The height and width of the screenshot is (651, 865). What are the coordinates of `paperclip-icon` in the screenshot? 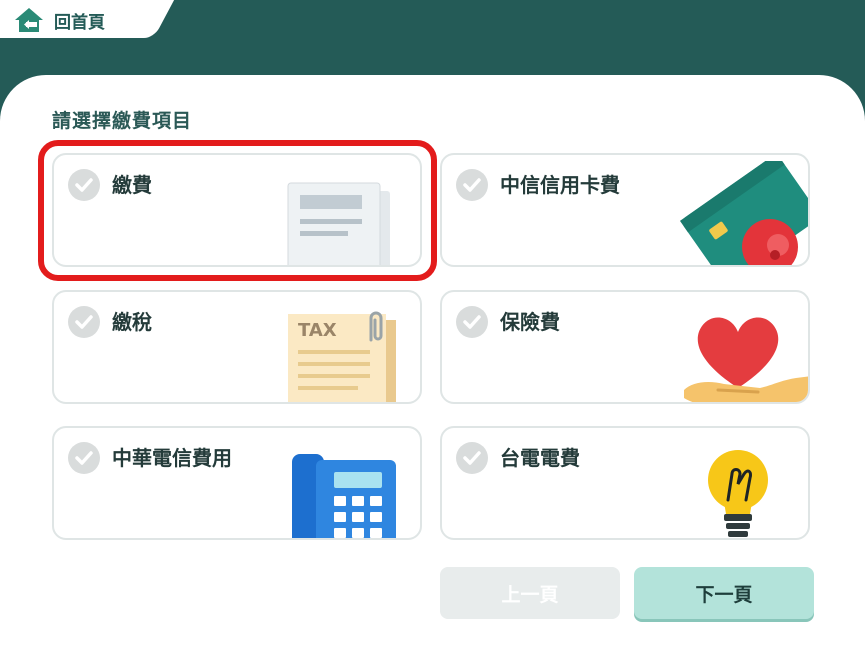 It's located at (376, 326).